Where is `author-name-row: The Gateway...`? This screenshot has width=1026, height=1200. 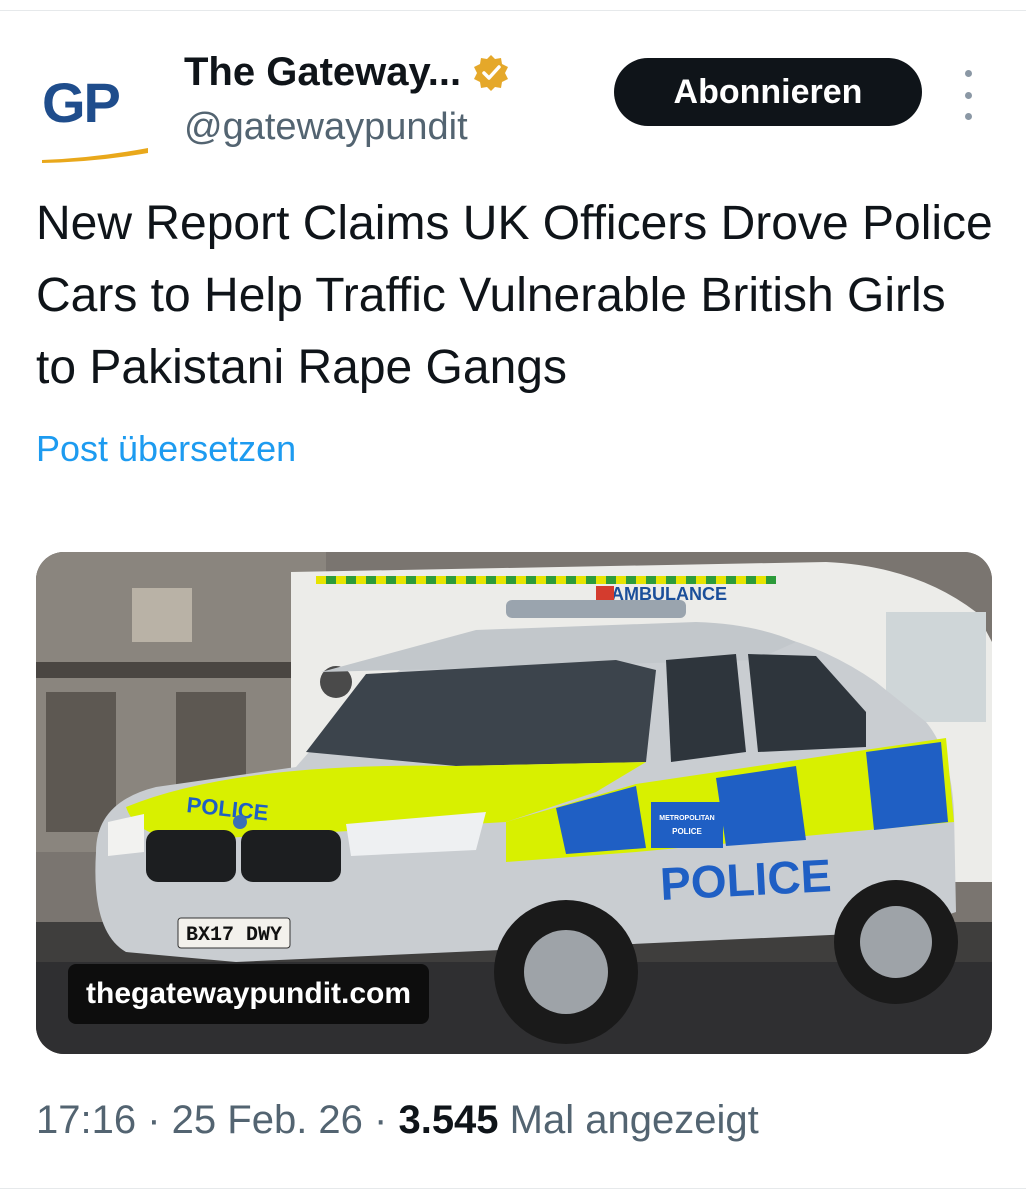
author-name-row: The Gateway... is located at coordinates (347, 72).